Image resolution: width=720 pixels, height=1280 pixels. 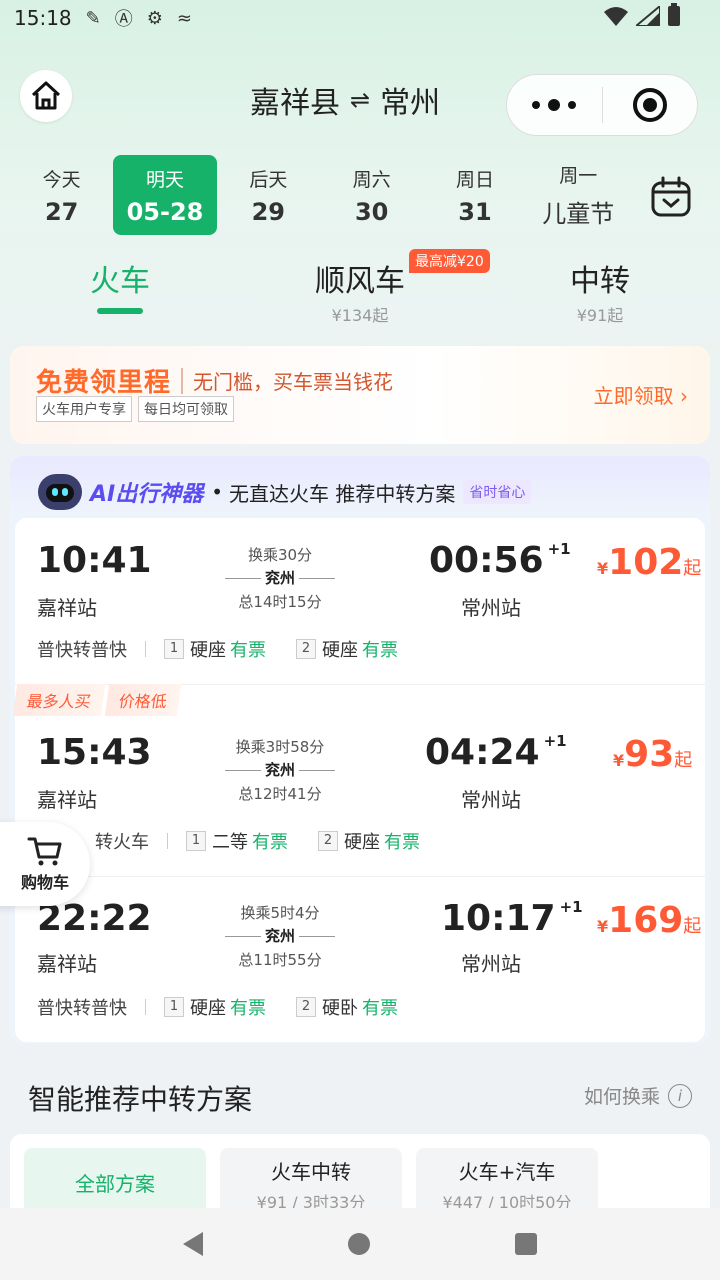 What do you see at coordinates (554, 105) in the screenshot?
I see `more-icon` at bounding box center [554, 105].